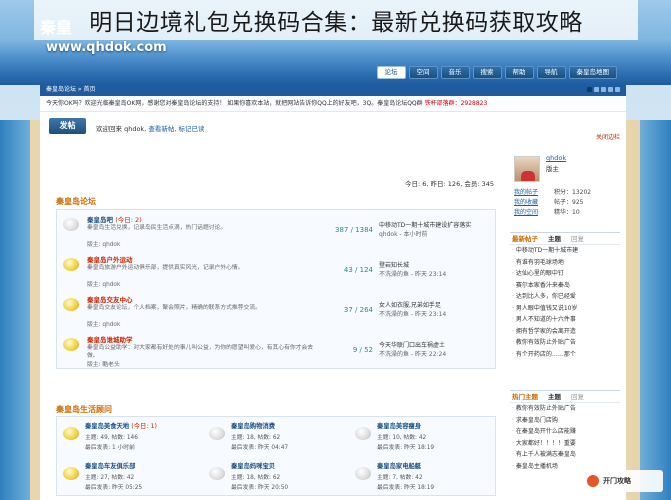 The image size is (671, 500). What do you see at coordinates (71, 90) in the screenshot?
I see `breadcrumb-text: 秦皇岛论坛 » 首页` at bounding box center [71, 90].